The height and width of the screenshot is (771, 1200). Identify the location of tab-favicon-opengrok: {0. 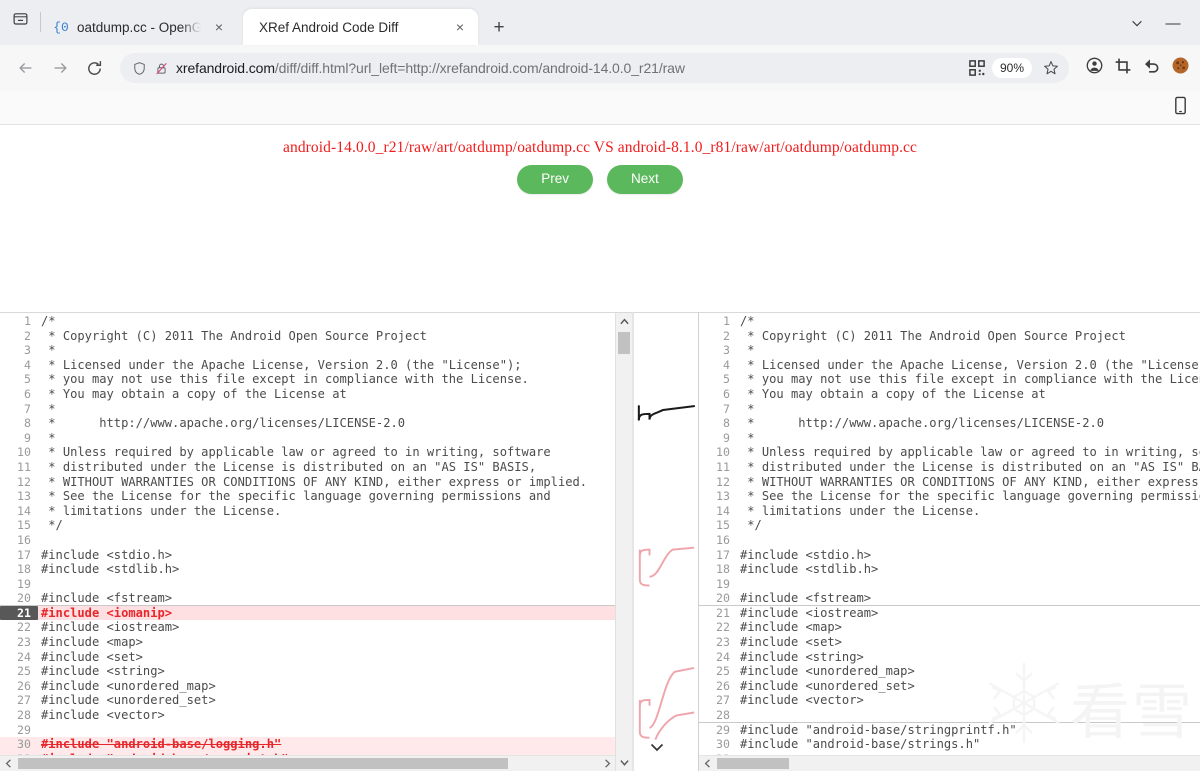
(61, 27).